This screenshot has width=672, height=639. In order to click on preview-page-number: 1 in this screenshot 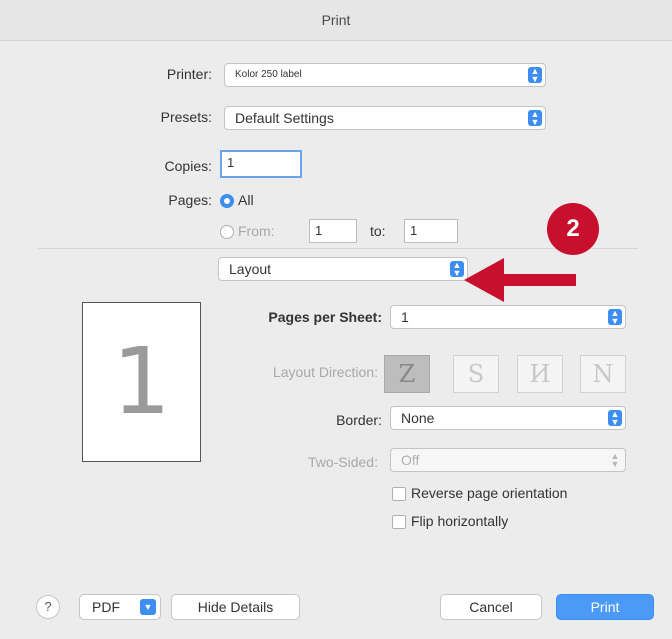, I will do `click(141, 381)`.